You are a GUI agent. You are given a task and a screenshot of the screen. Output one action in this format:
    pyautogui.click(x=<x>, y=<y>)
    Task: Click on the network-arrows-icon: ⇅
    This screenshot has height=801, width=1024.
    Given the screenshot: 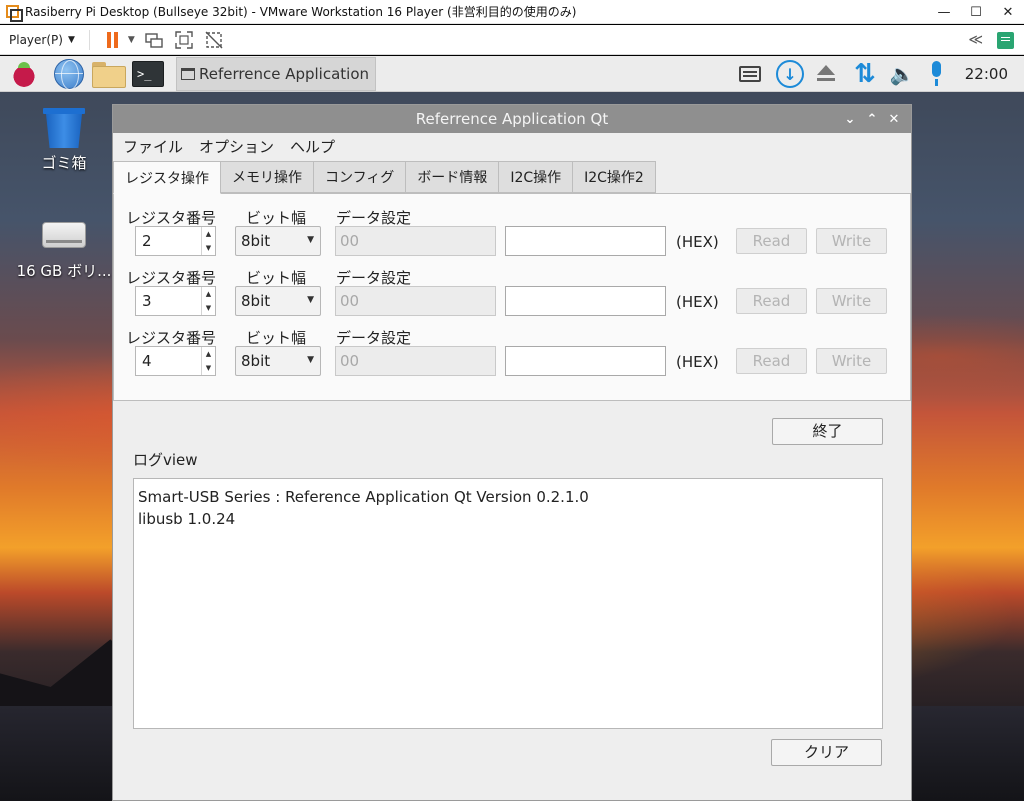 What is the action you would take?
    pyautogui.click(x=865, y=74)
    